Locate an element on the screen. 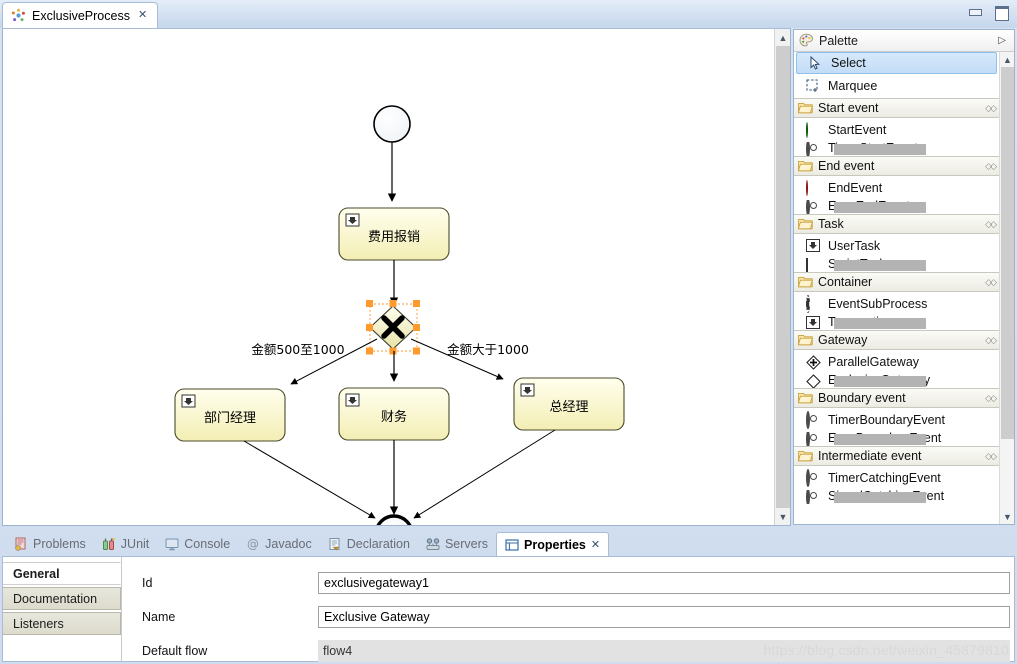  palette-item-timerboundaryevent: TimerBoundaryEvent is located at coordinates (896, 420).